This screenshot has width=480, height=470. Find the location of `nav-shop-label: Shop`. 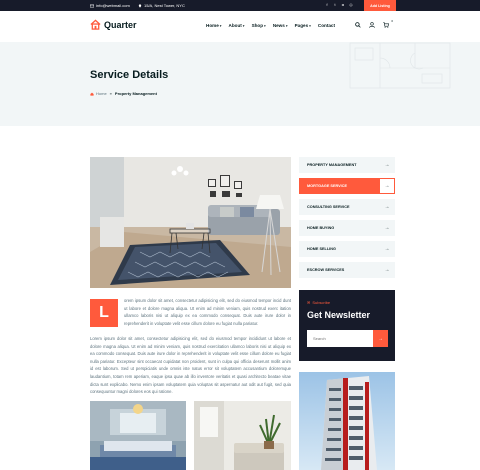

nav-shop-label: Shop is located at coordinates (257, 25).